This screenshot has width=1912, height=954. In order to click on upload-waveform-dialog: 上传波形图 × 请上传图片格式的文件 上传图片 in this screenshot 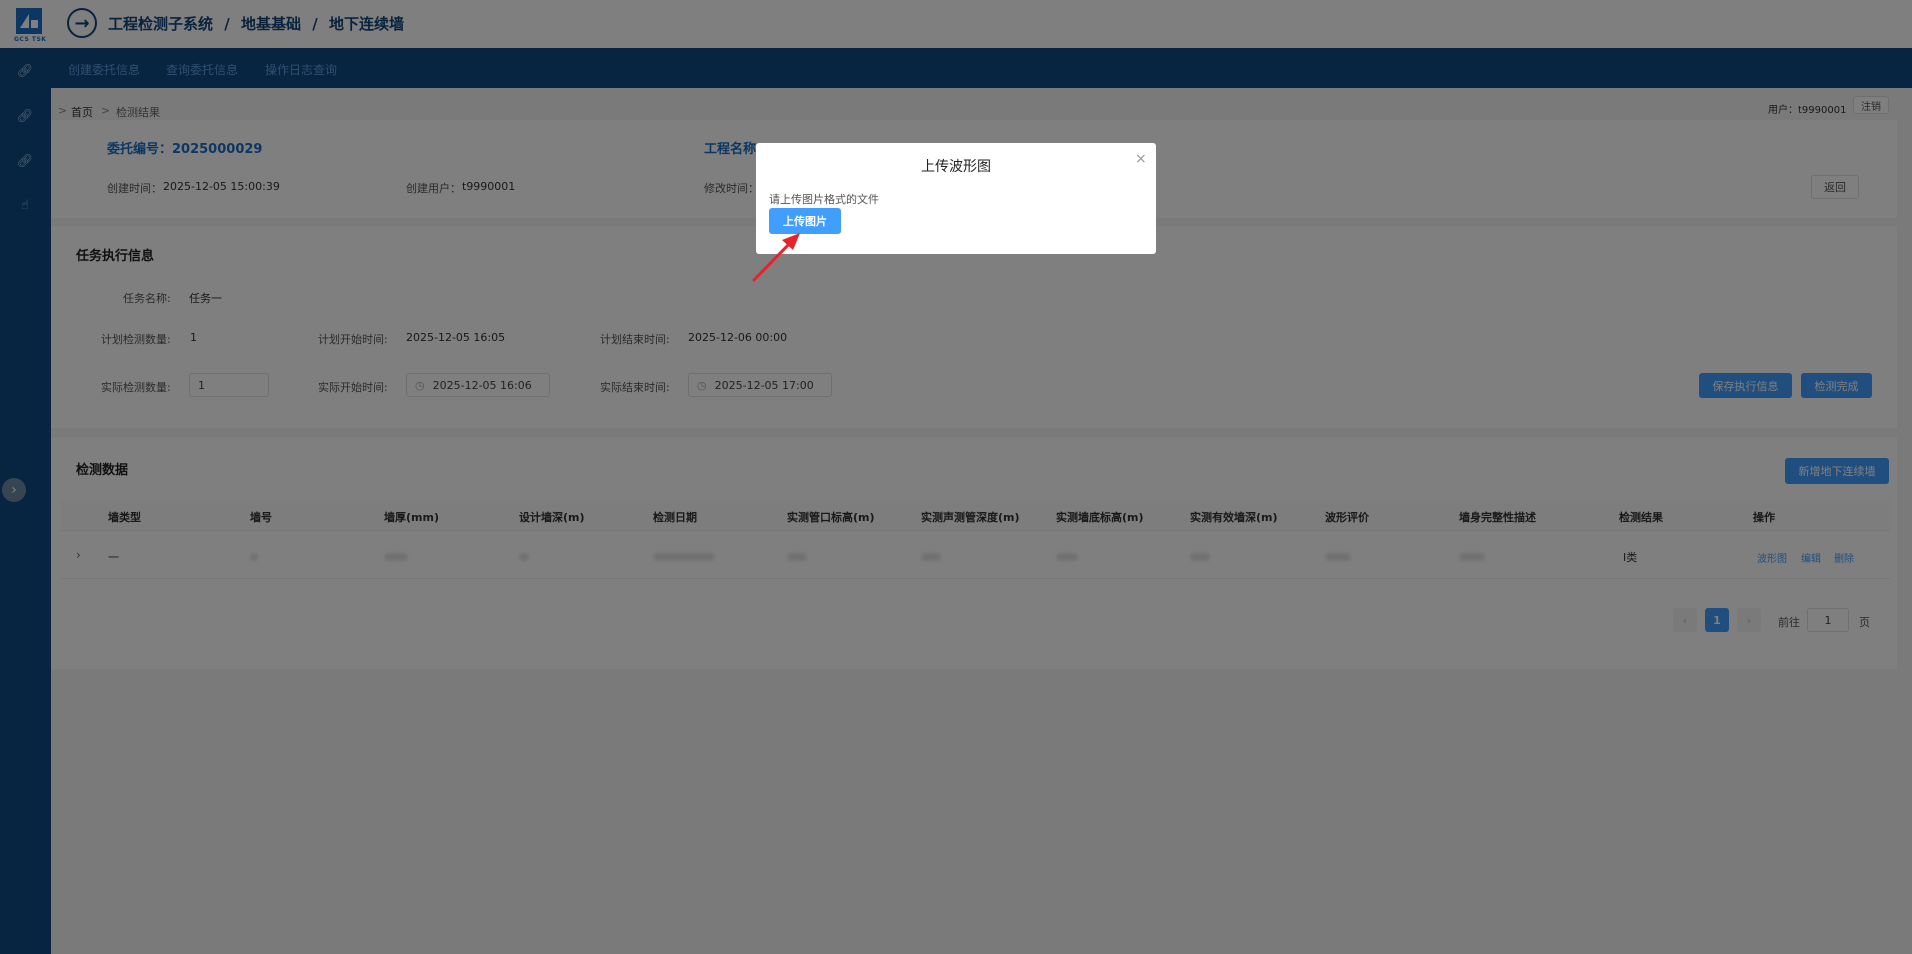, I will do `click(956, 198)`.